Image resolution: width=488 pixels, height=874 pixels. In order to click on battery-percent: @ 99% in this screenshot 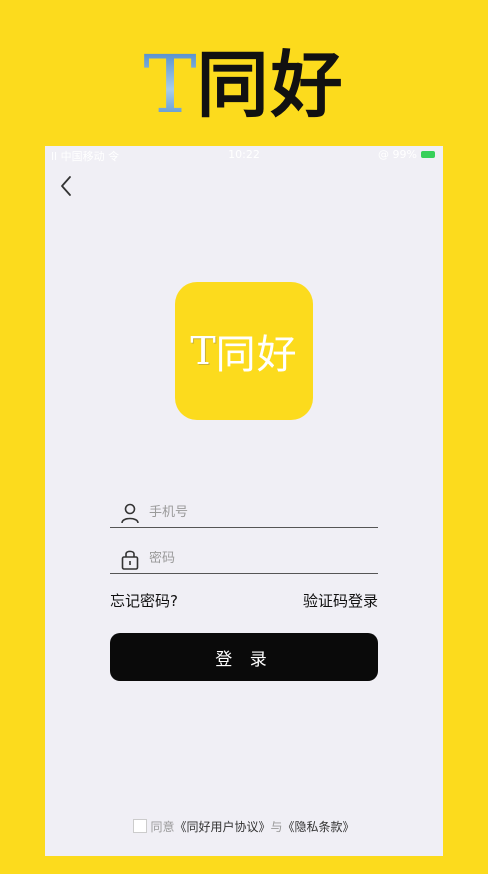, I will do `click(397, 154)`.